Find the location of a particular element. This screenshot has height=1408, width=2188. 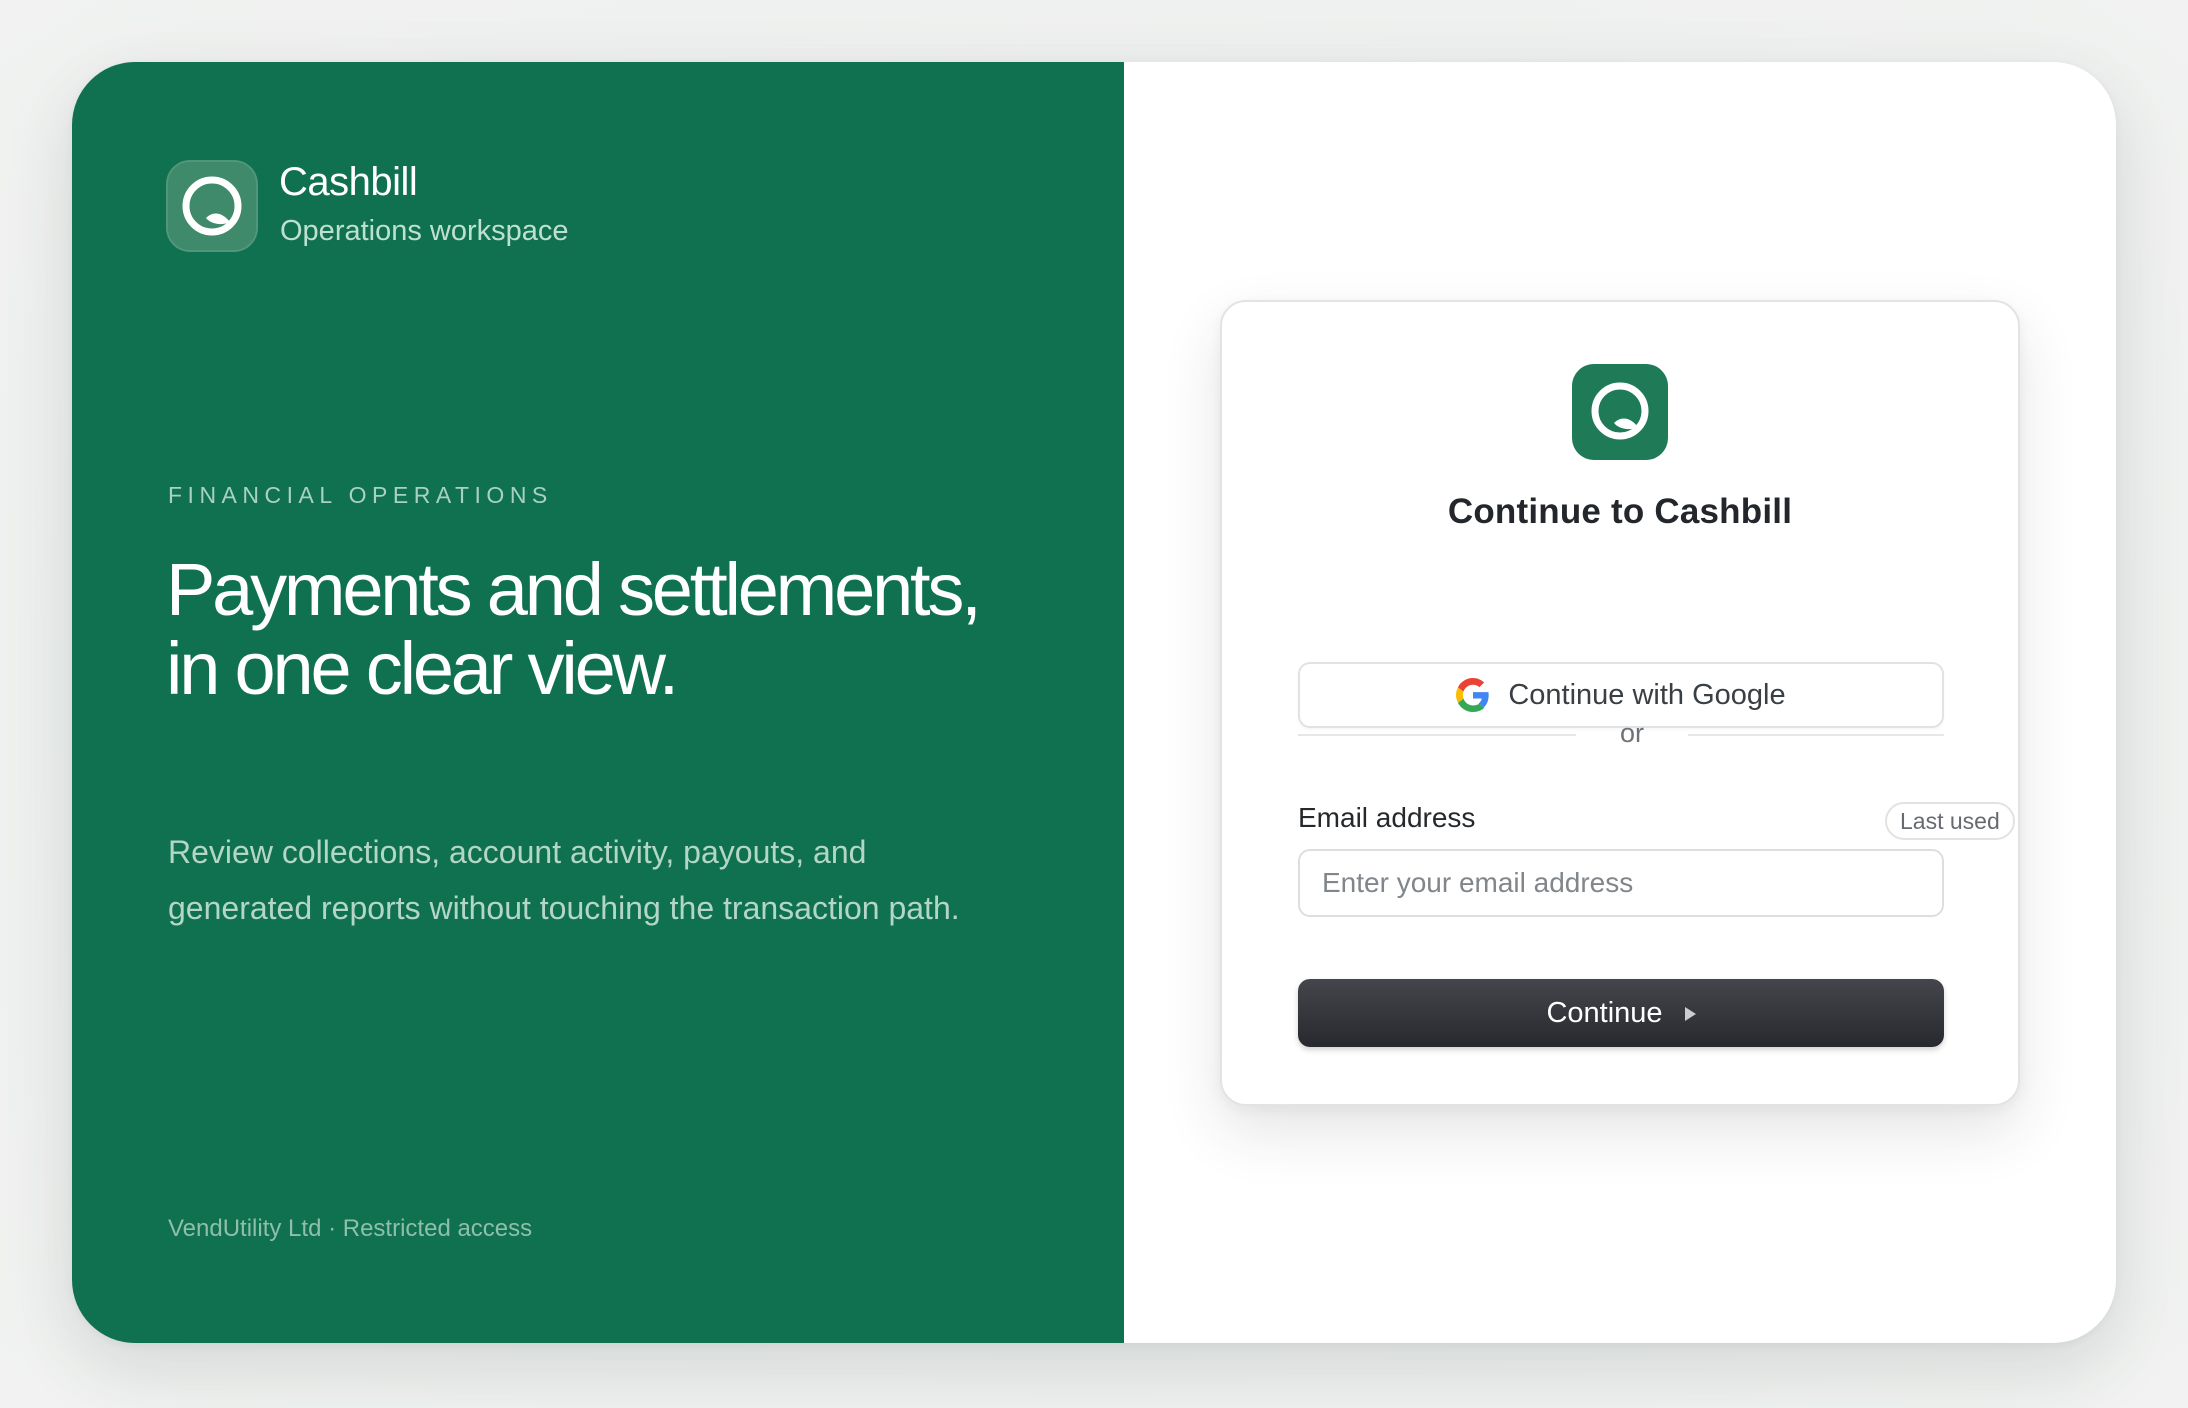

email-label: Email address is located at coordinates (1387, 817).